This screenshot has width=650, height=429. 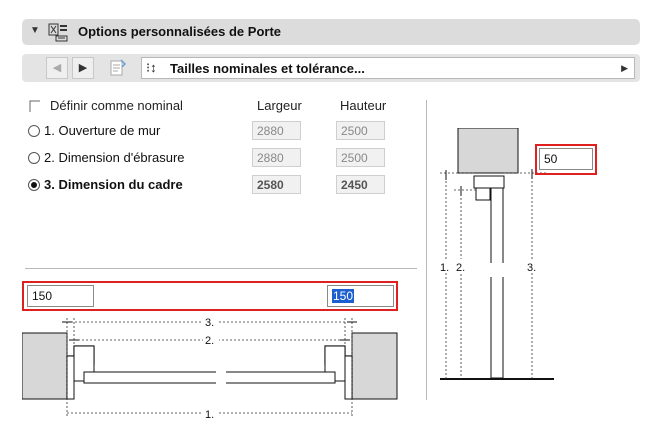 I want to click on page-edit-button, so click(x=118, y=68).